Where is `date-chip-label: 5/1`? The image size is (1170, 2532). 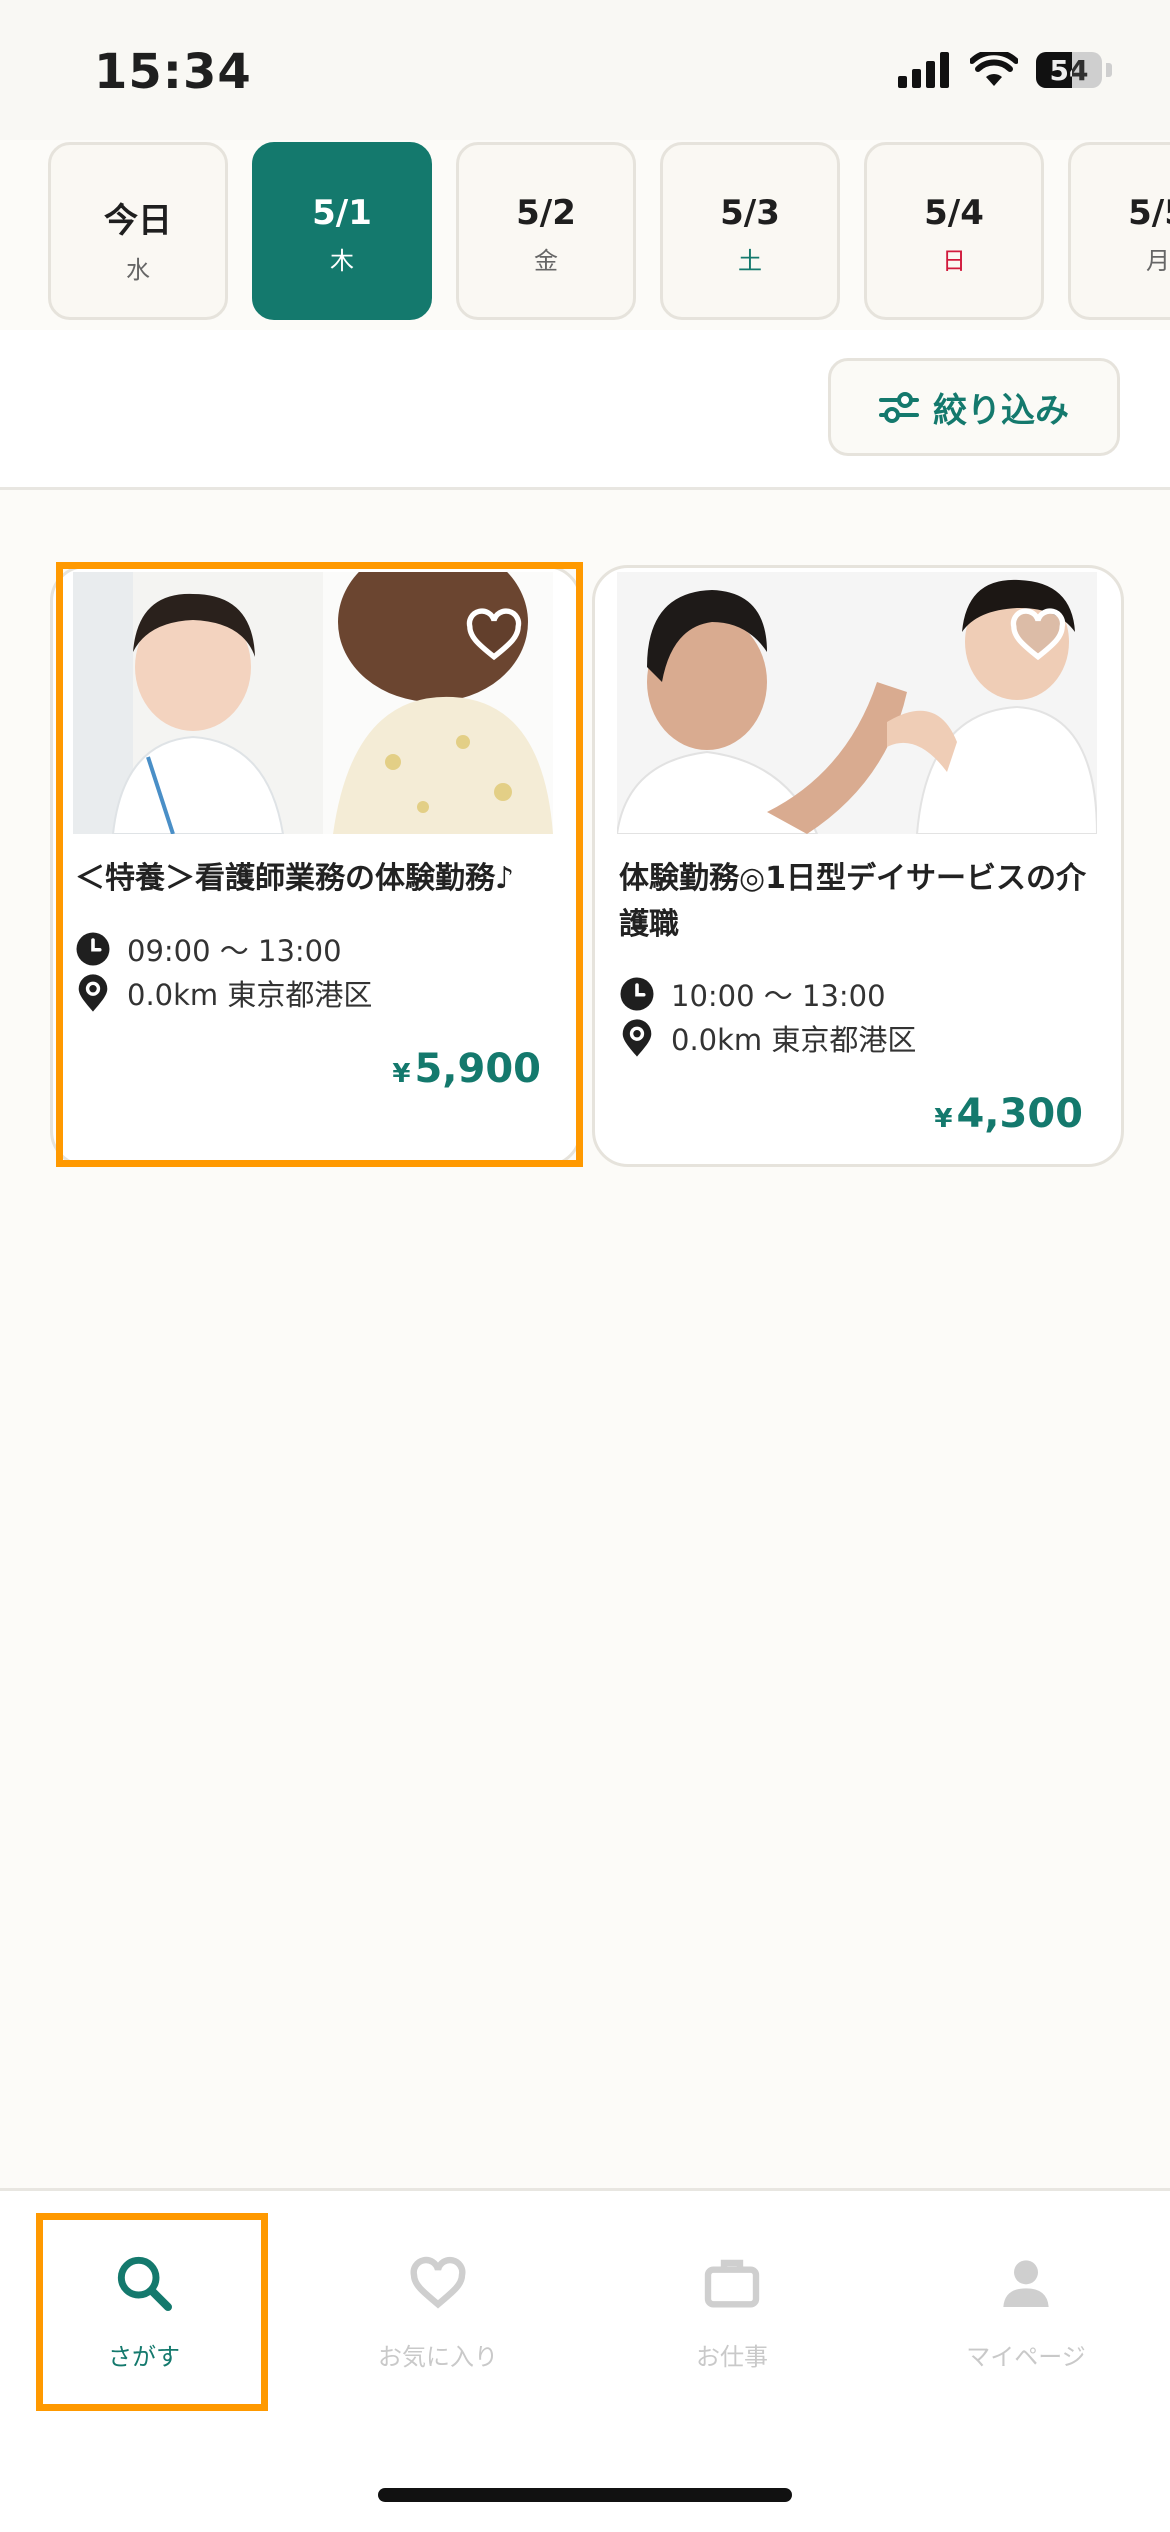 date-chip-label: 5/1 is located at coordinates (342, 213).